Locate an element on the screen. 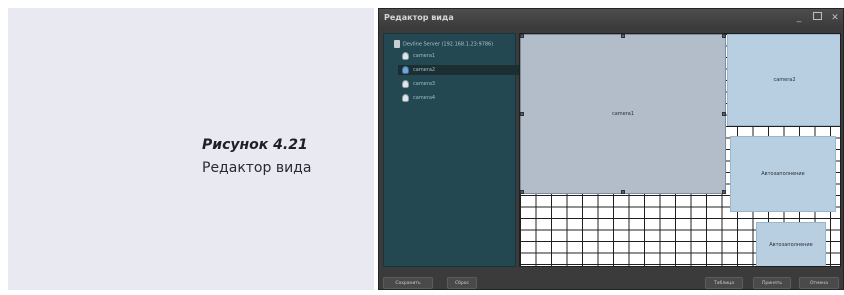 The image size is (844, 295). layout-cell-label: camera2 is located at coordinates (784, 80).